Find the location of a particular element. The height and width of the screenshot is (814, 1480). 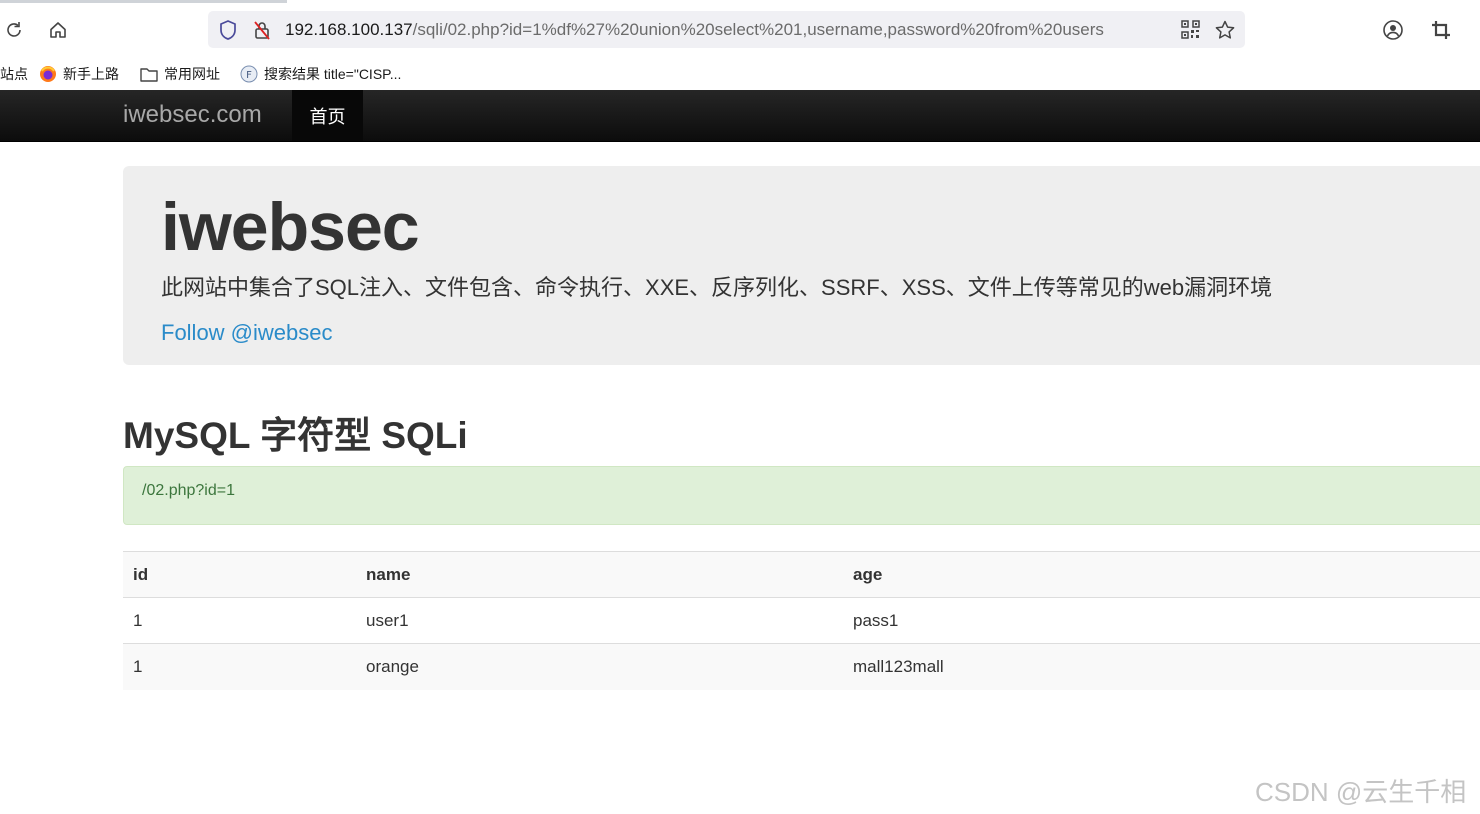

account-icon is located at coordinates (1393, 30).